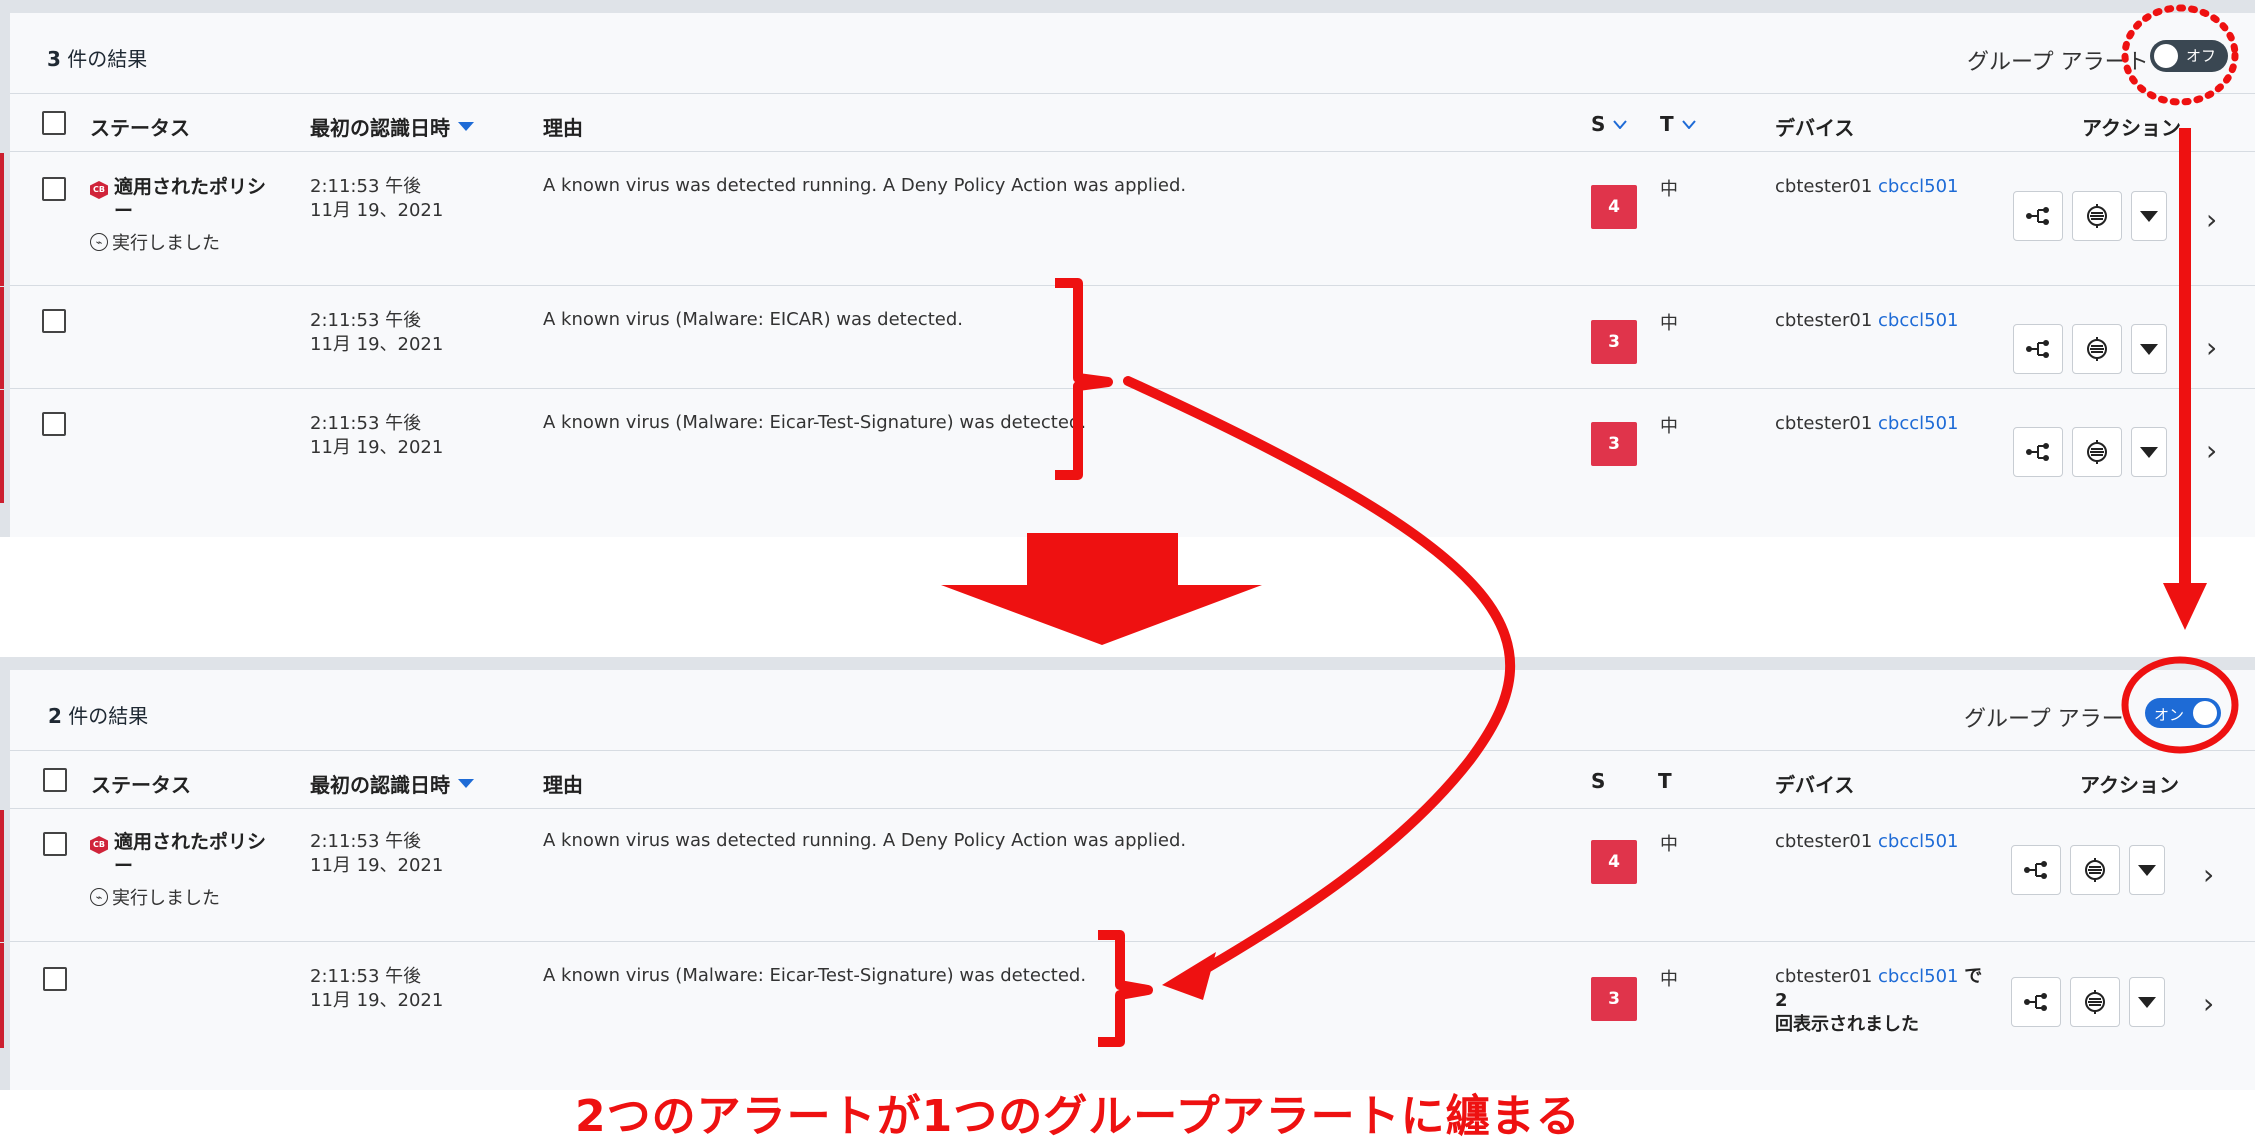 The image size is (2255, 1147). What do you see at coordinates (2180, 55) in the screenshot?
I see `toggle-off-highlight` at bounding box center [2180, 55].